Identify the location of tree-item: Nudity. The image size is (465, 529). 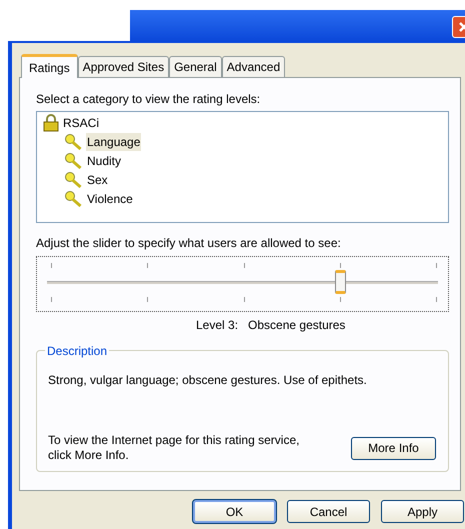
(104, 161).